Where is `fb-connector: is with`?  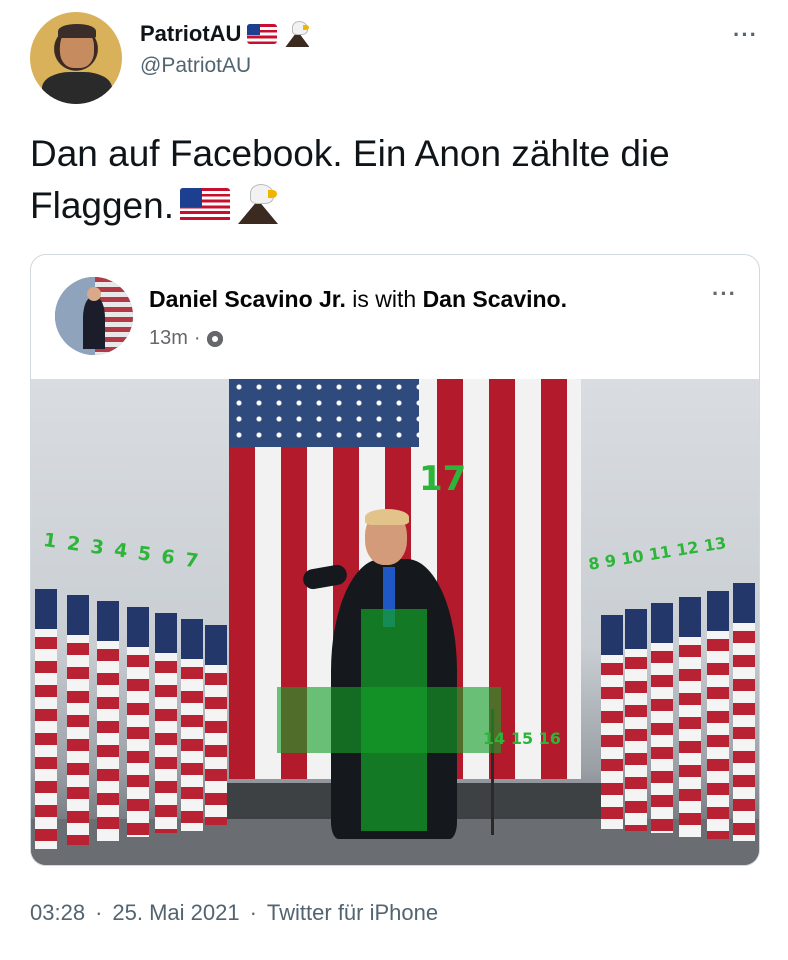 fb-connector: is with is located at coordinates (384, 299).